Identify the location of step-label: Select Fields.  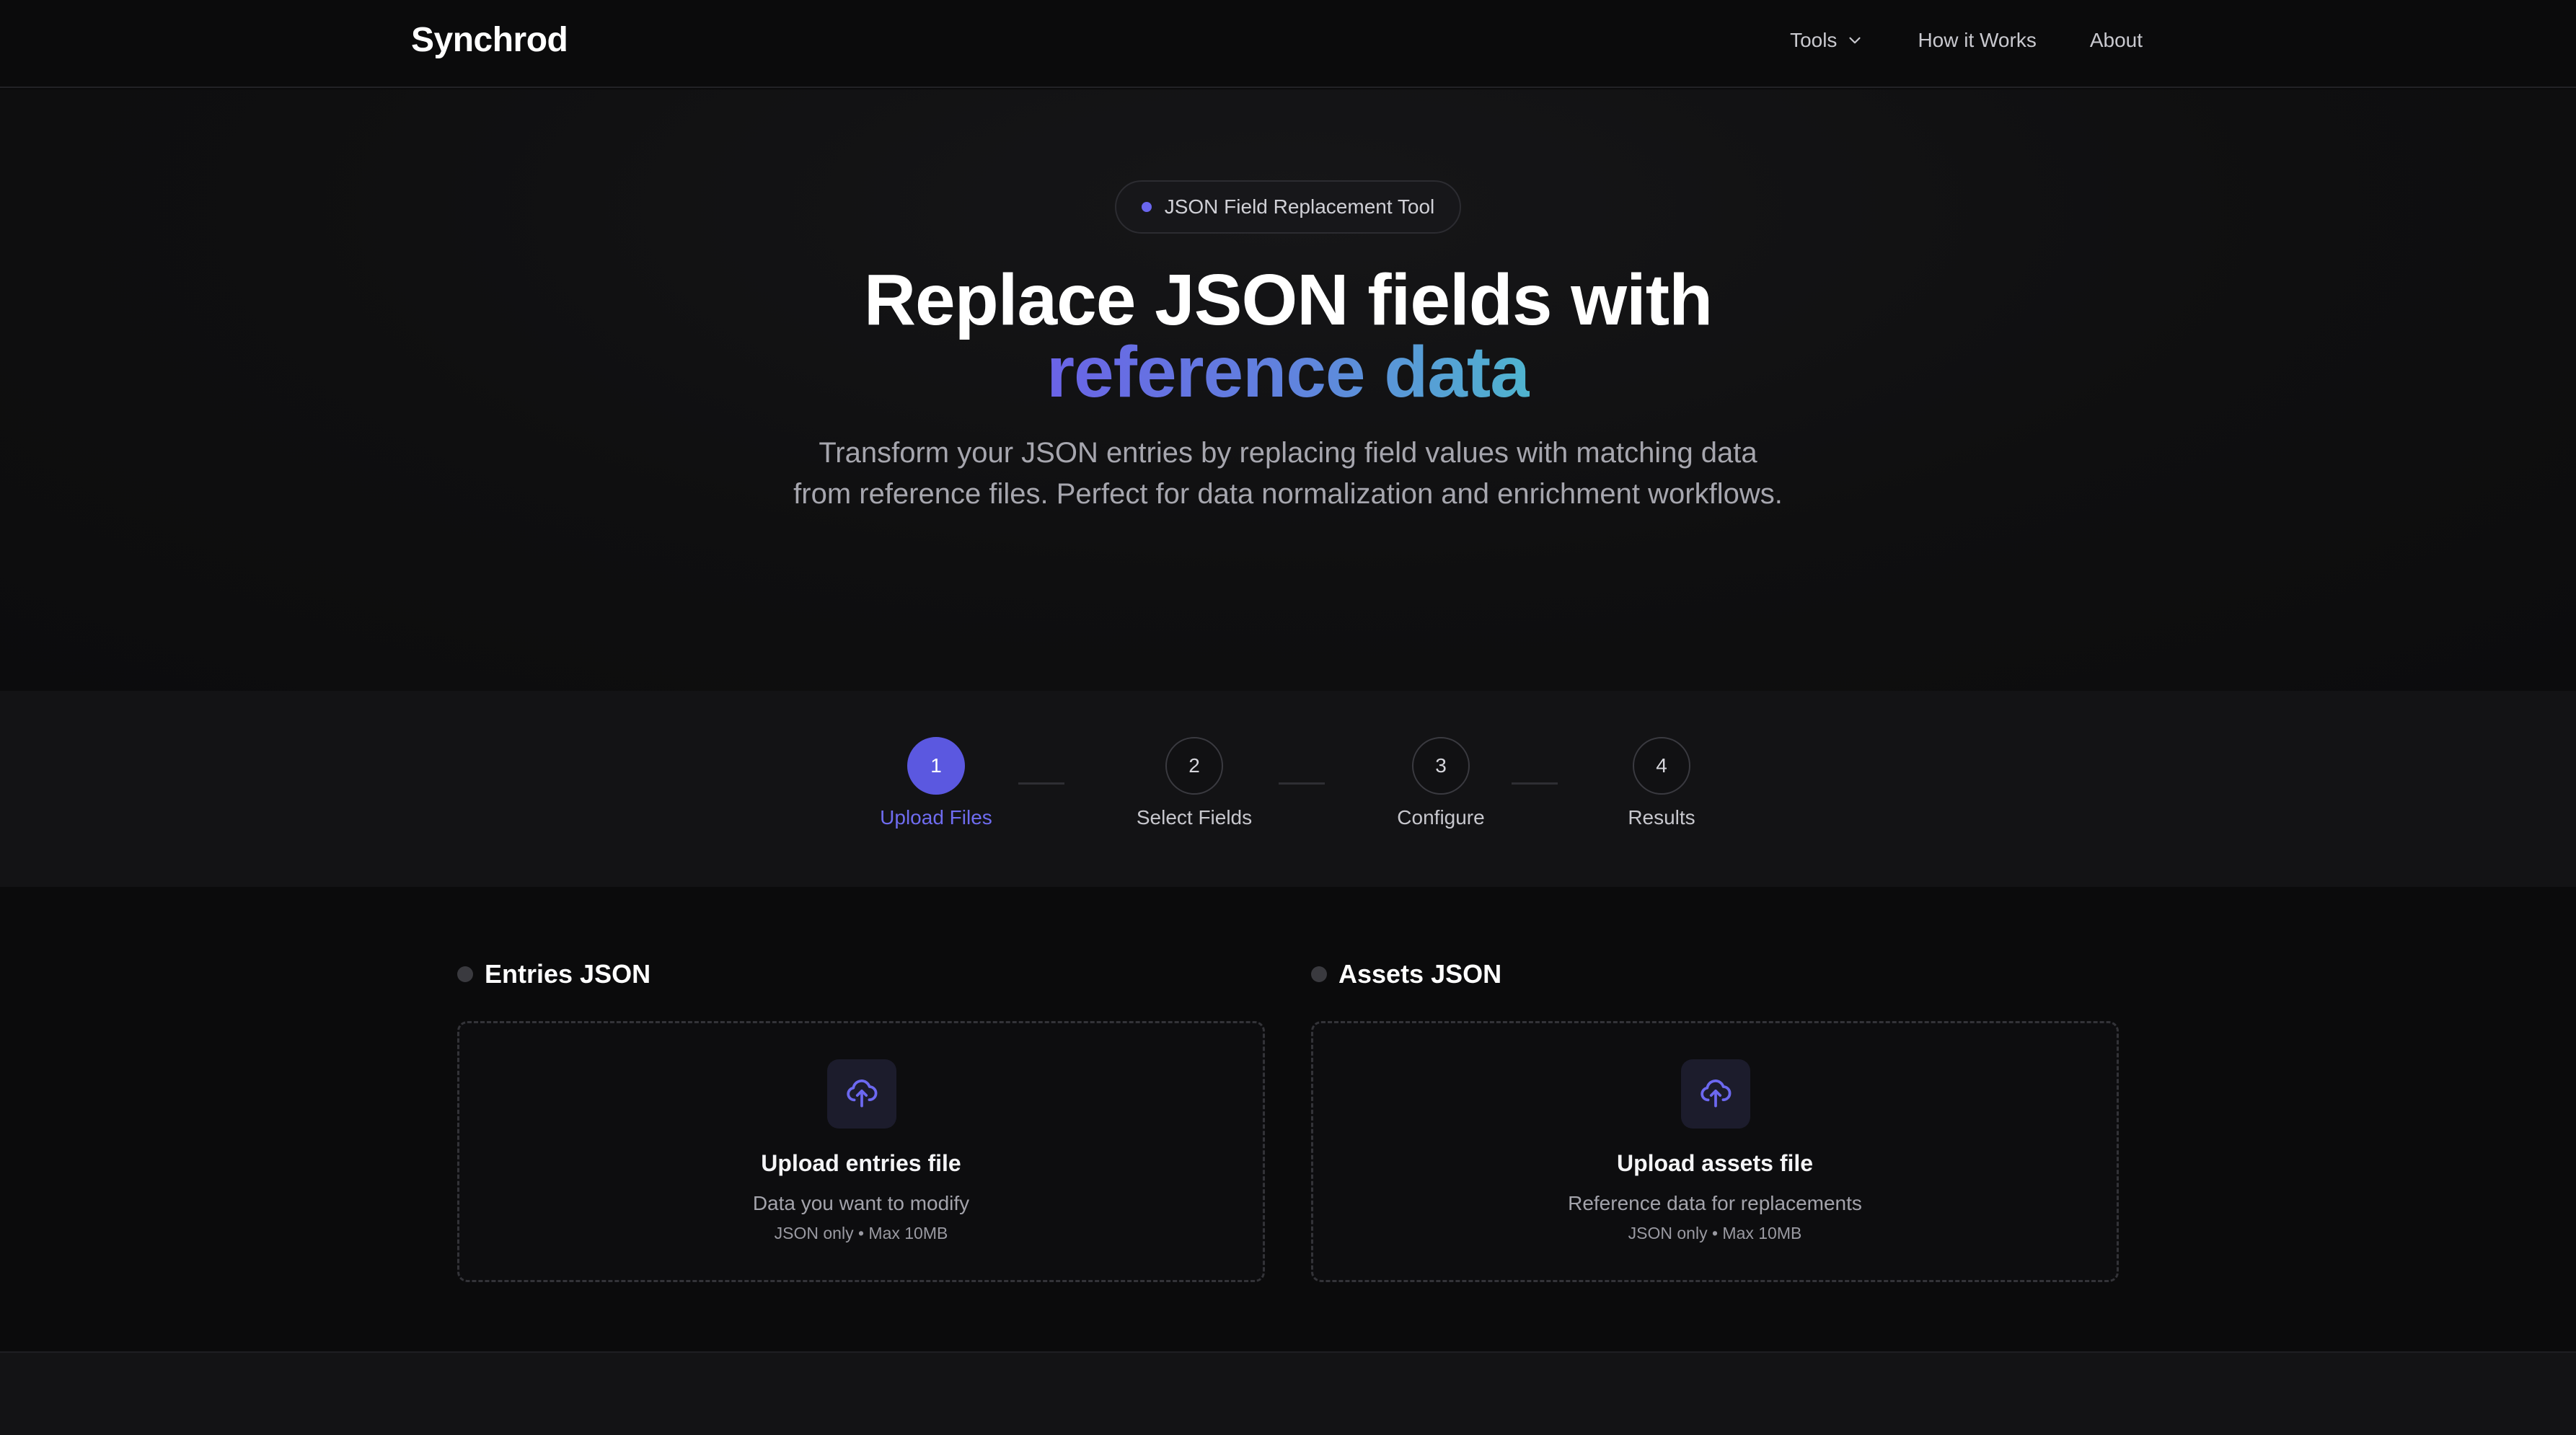
(1194, 817).